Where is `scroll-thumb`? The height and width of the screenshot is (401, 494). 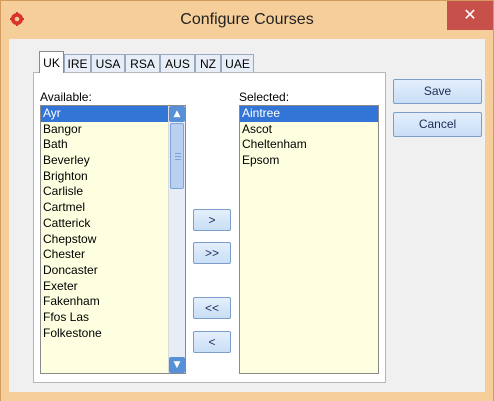 scroll-thumb is located at coordinates (177, 156).